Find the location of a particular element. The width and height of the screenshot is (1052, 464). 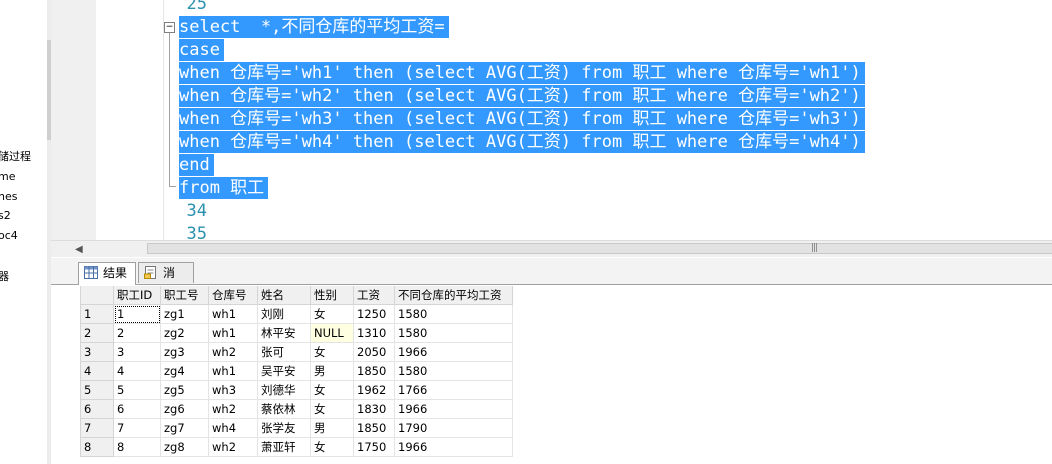

grid-cell: wh3 is located at coordinates (233, 390).